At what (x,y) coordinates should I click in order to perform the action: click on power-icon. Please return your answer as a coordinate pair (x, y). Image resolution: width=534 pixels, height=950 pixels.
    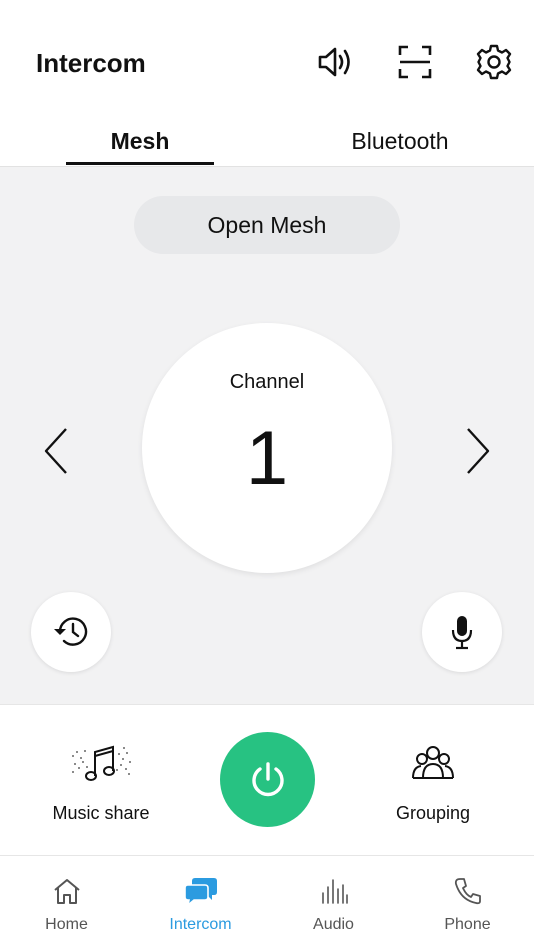
    Looking at the image, I should click on (267, 778).